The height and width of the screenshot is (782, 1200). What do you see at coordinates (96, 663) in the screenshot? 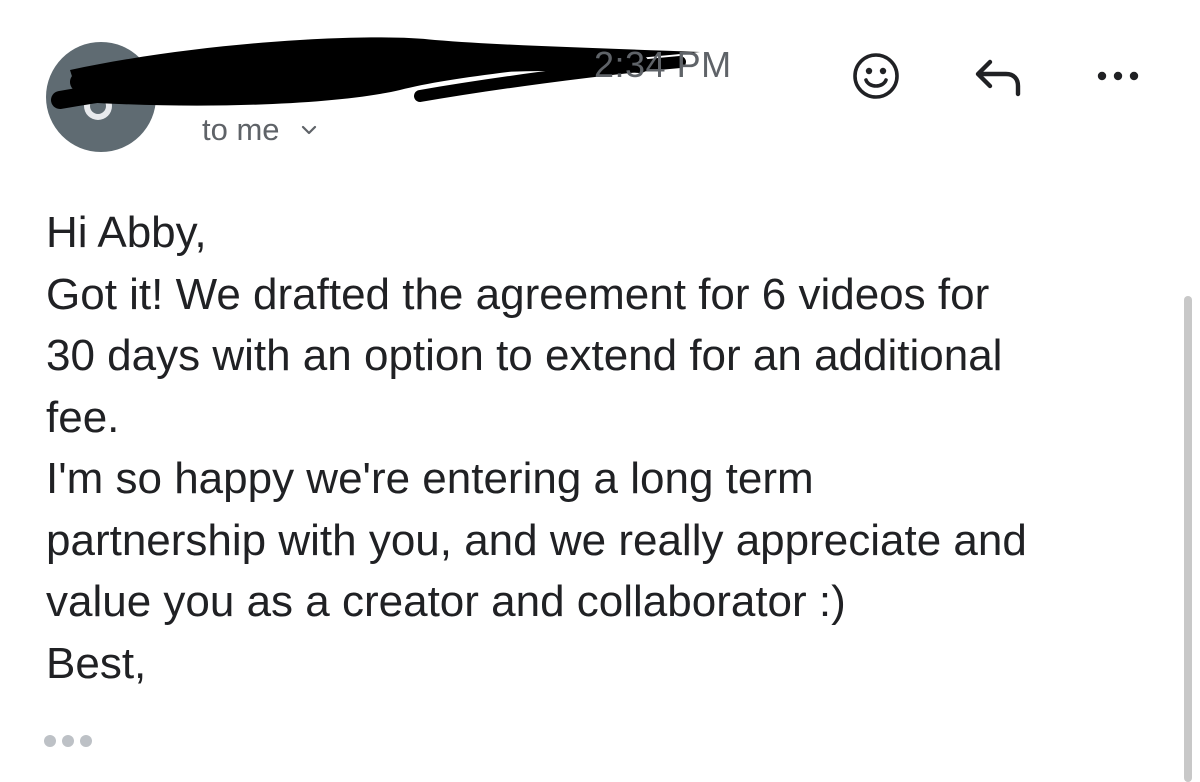
I see `message-line: Best,` at bounding box center [96, 663].